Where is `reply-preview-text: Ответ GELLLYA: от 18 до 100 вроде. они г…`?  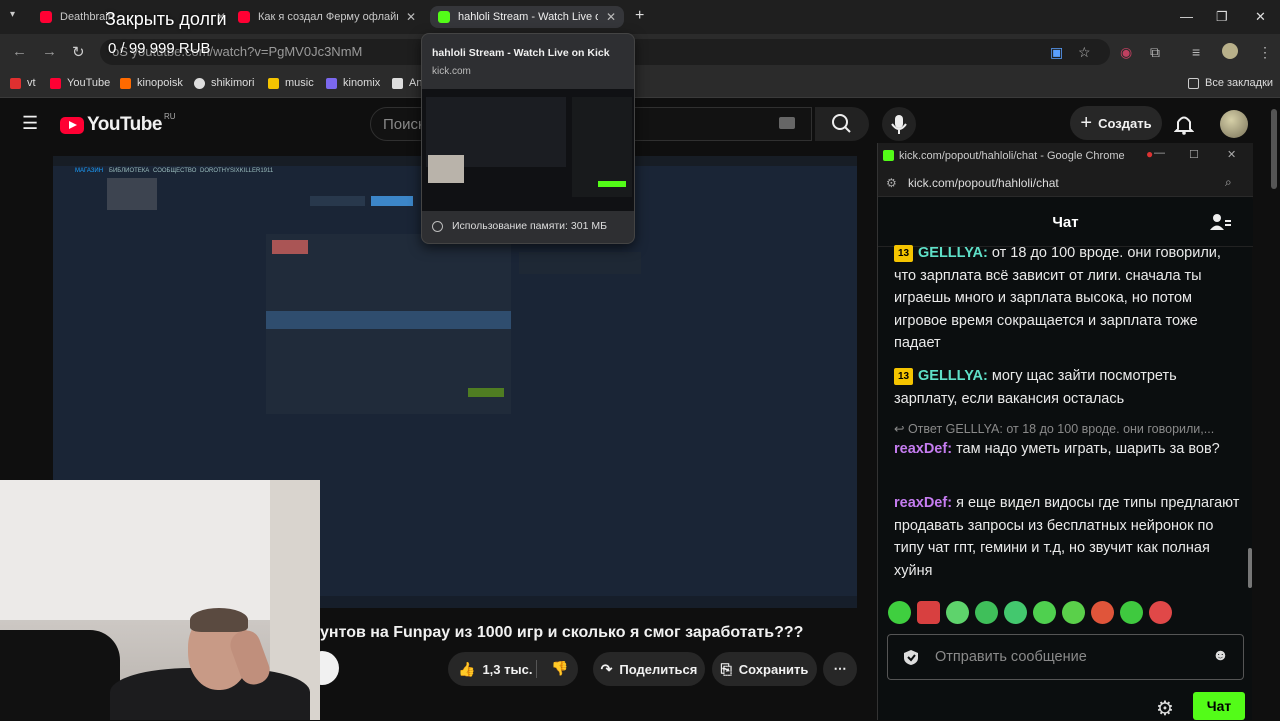
reply-preview-text: Ответ GELLLYA: от 18 до 100 вроде. они г… is located at coordinates (1061, 429).